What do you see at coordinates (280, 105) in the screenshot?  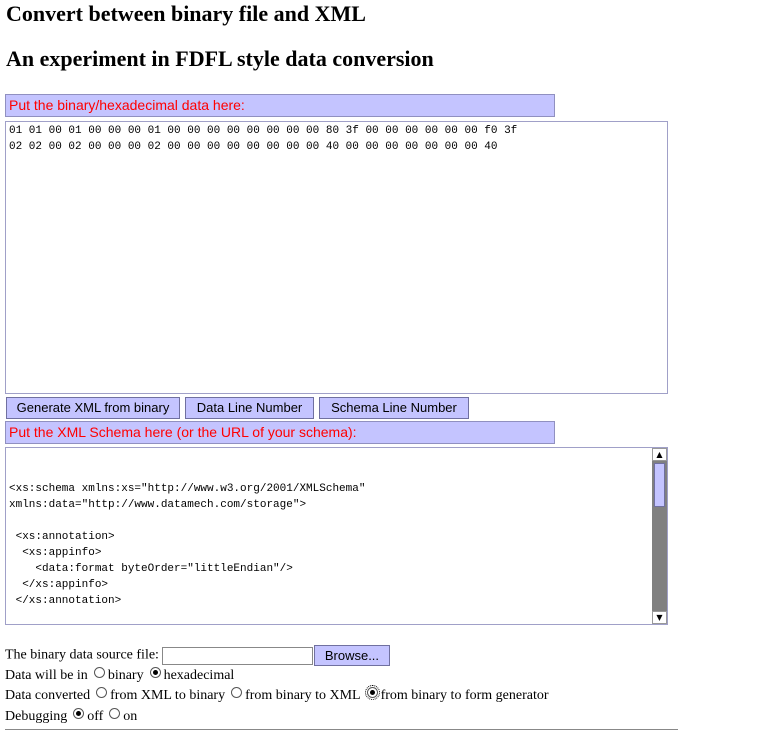 I see `hex-data-label: Put the binary/hexadecimal data here:` at bounding box center [280, 105].